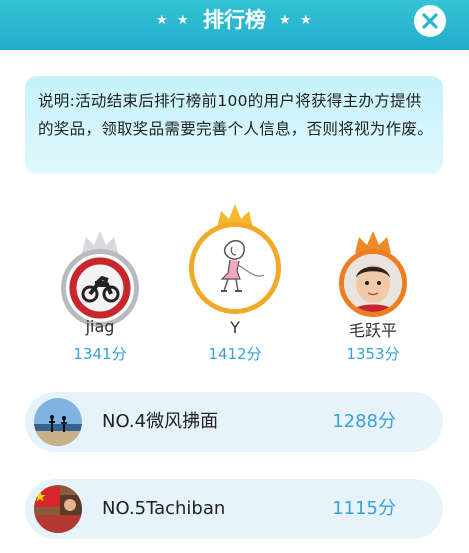  I want to click on close-button, so click(430, 21).